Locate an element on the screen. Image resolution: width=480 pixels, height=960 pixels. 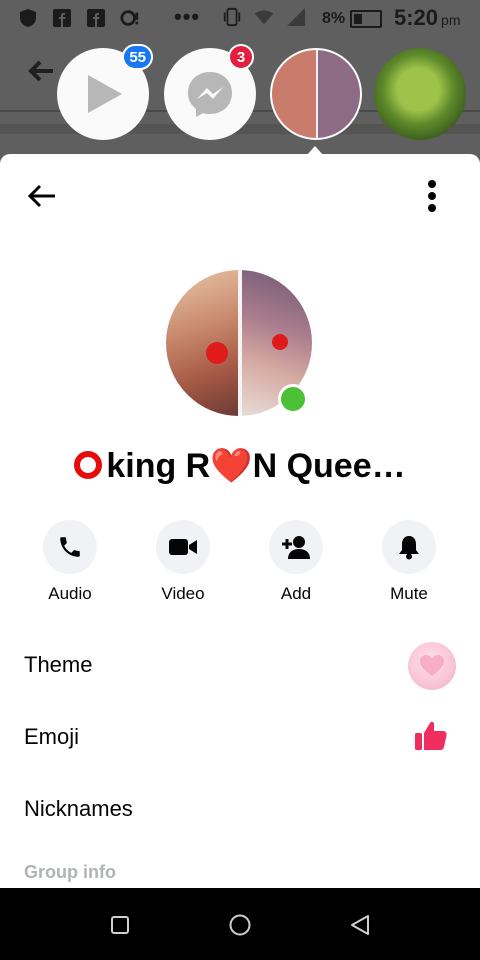
heart-icon: ❤️ is located at coordinates (231, 466).